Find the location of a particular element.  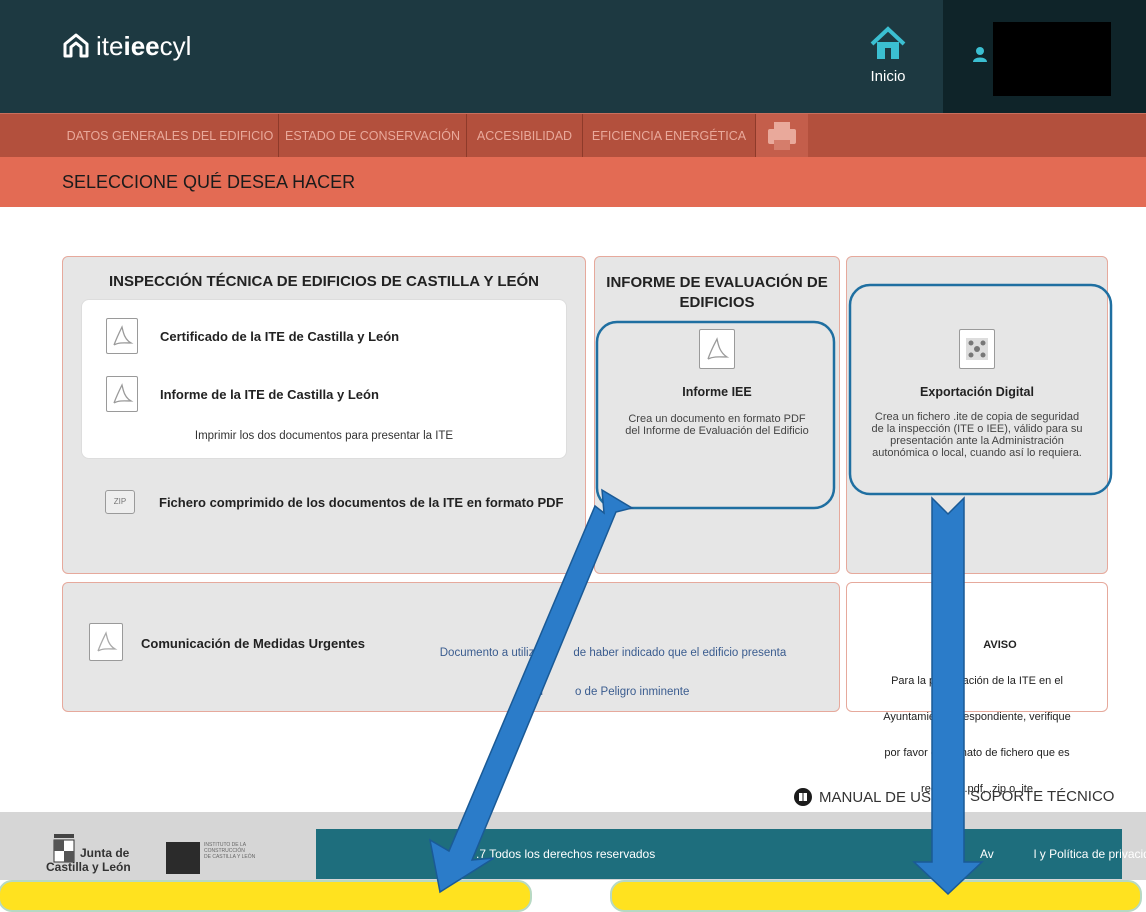

section-title-bar: SELECCIONE QUÉ DESEA HACER is located at coordinates (573, 182).